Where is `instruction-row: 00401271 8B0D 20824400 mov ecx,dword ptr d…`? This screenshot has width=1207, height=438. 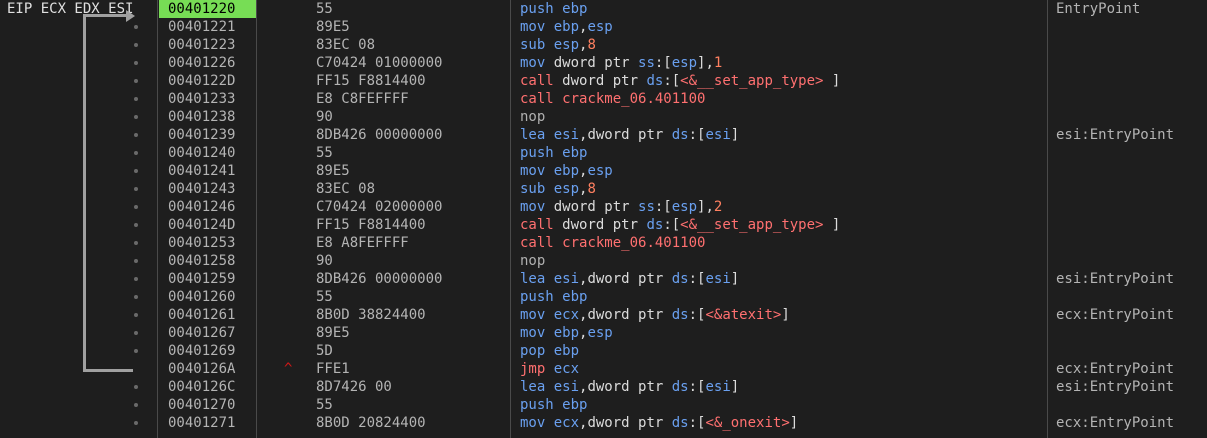
instruction-row: 00401271 8B0D 20824400 mov ecx,dword ptr d… is located at coordinates (603, 423).